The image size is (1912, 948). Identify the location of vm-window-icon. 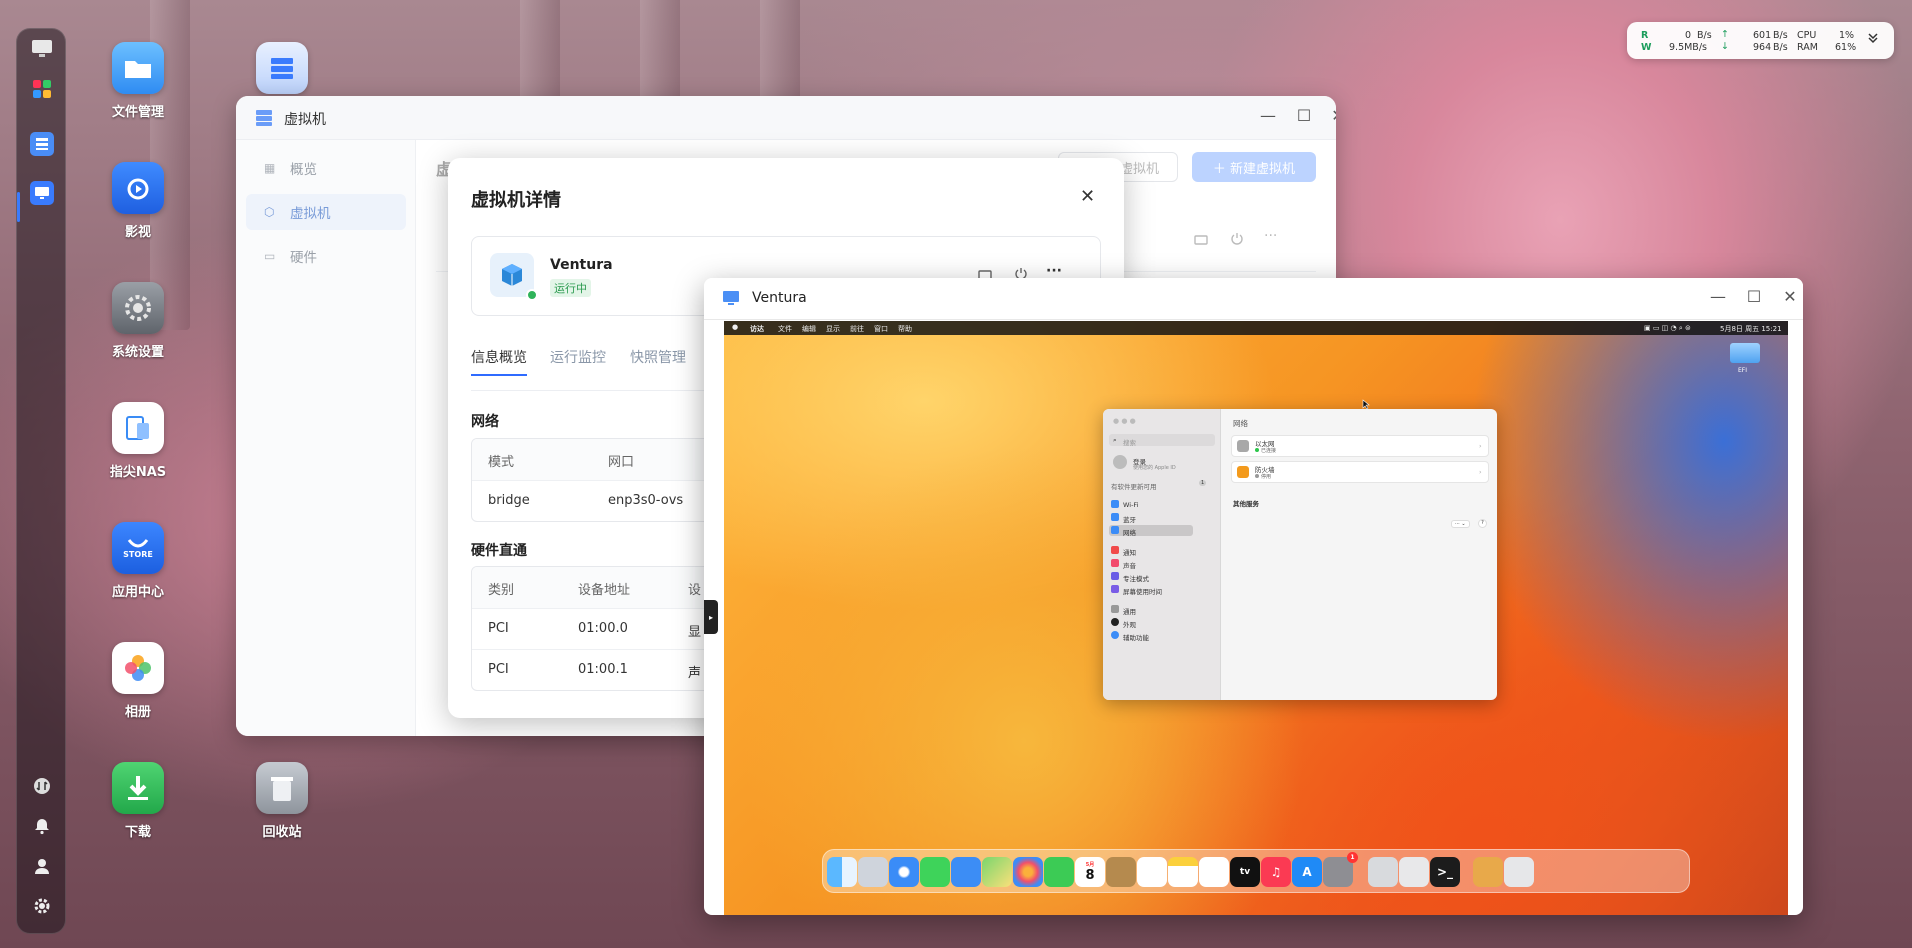
(264, 120).